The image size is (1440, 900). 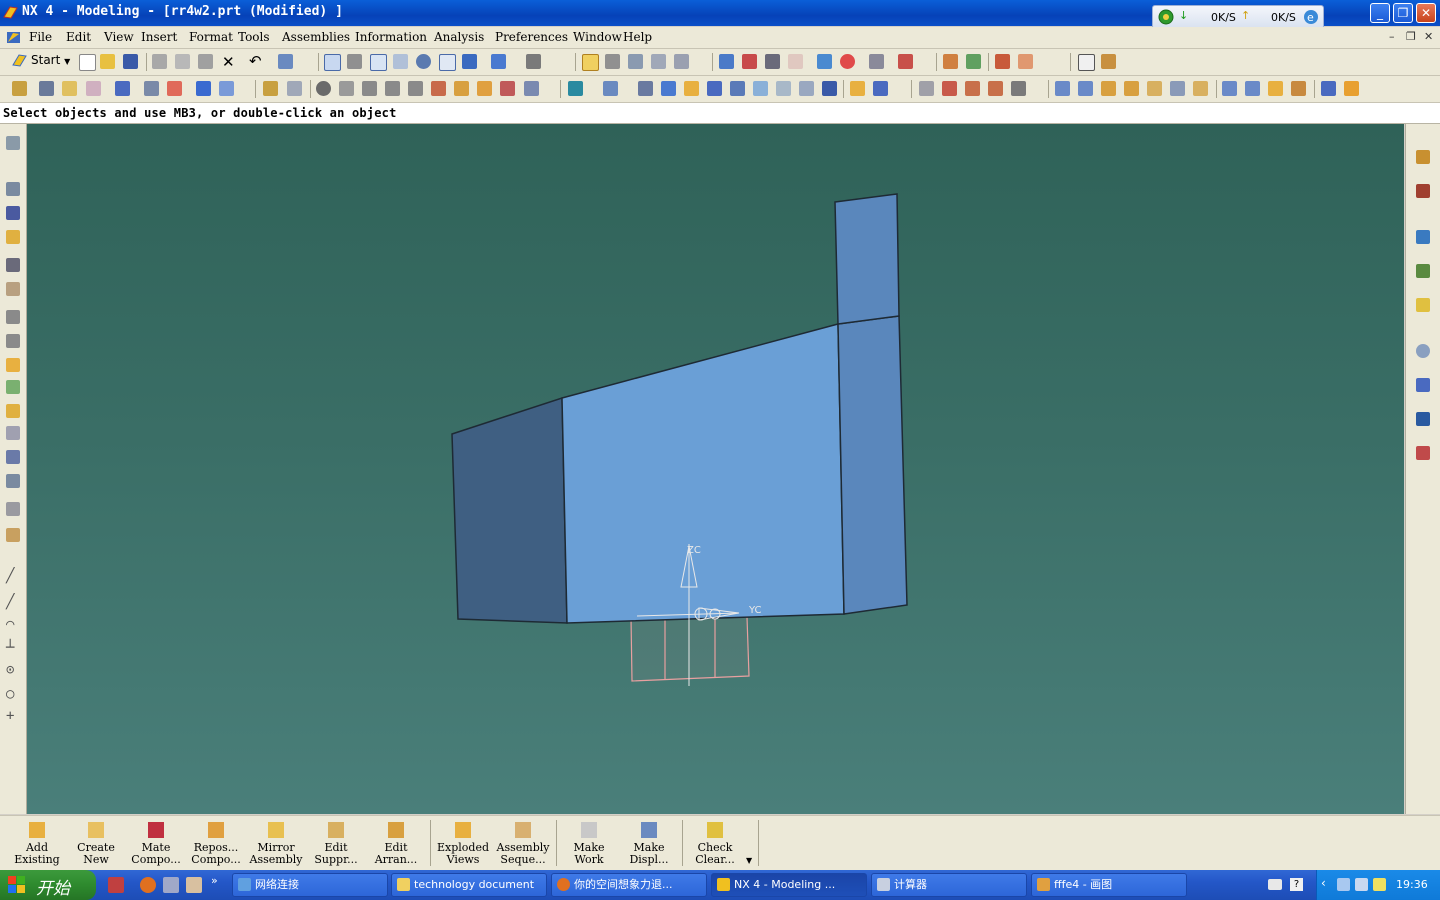 What do you see at coordinates (1109, 885) in the screenshot?
I see `task-paint: fffe4 - 画图` at bounding box center [1109, 885].